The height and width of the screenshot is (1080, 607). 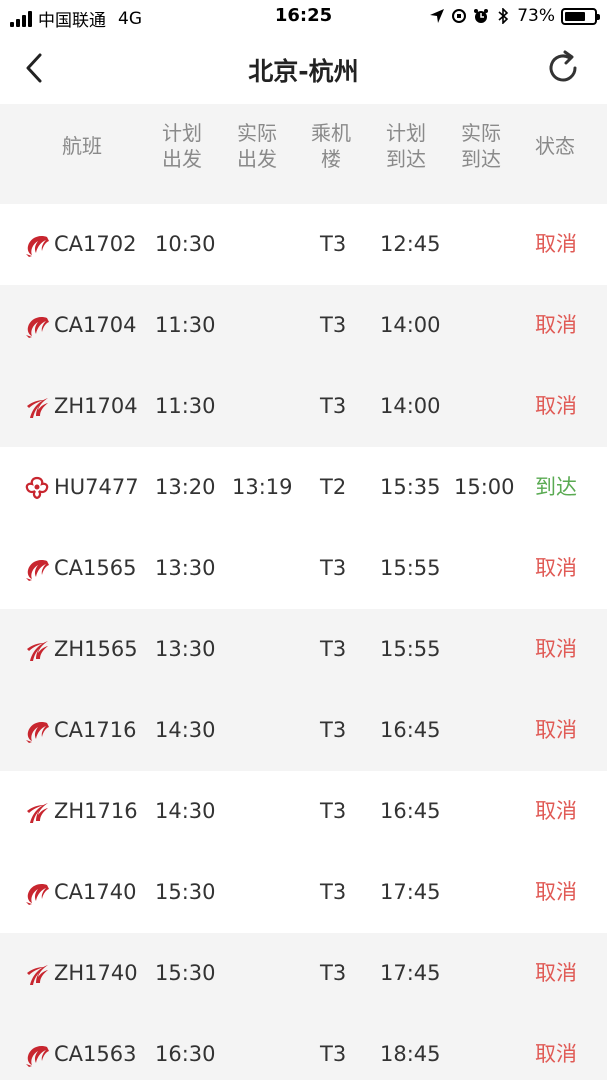 I want to click on table-row: ZH1704 11:30 T3 14:00 取消, so click(x=303, y=406).